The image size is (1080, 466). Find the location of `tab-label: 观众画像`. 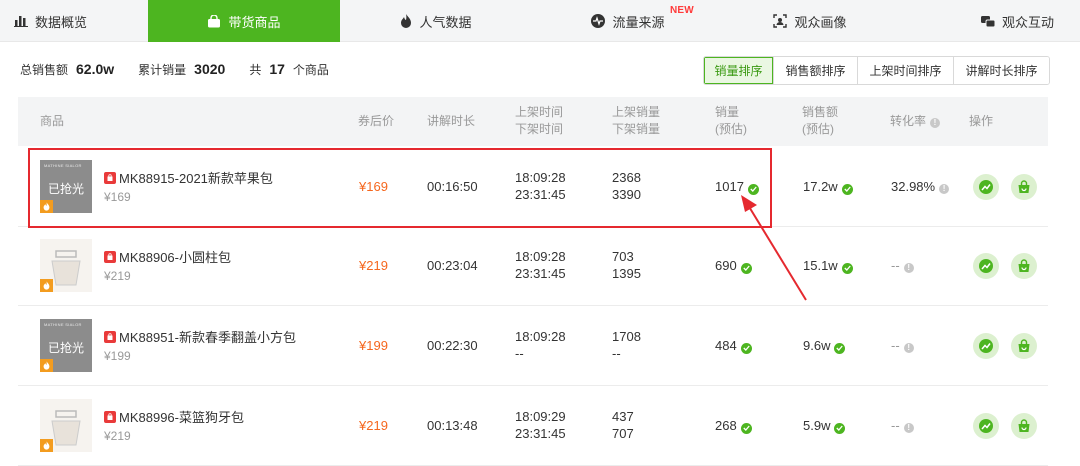

tab-label: 观众画像 is located at coordinates (820, 22).